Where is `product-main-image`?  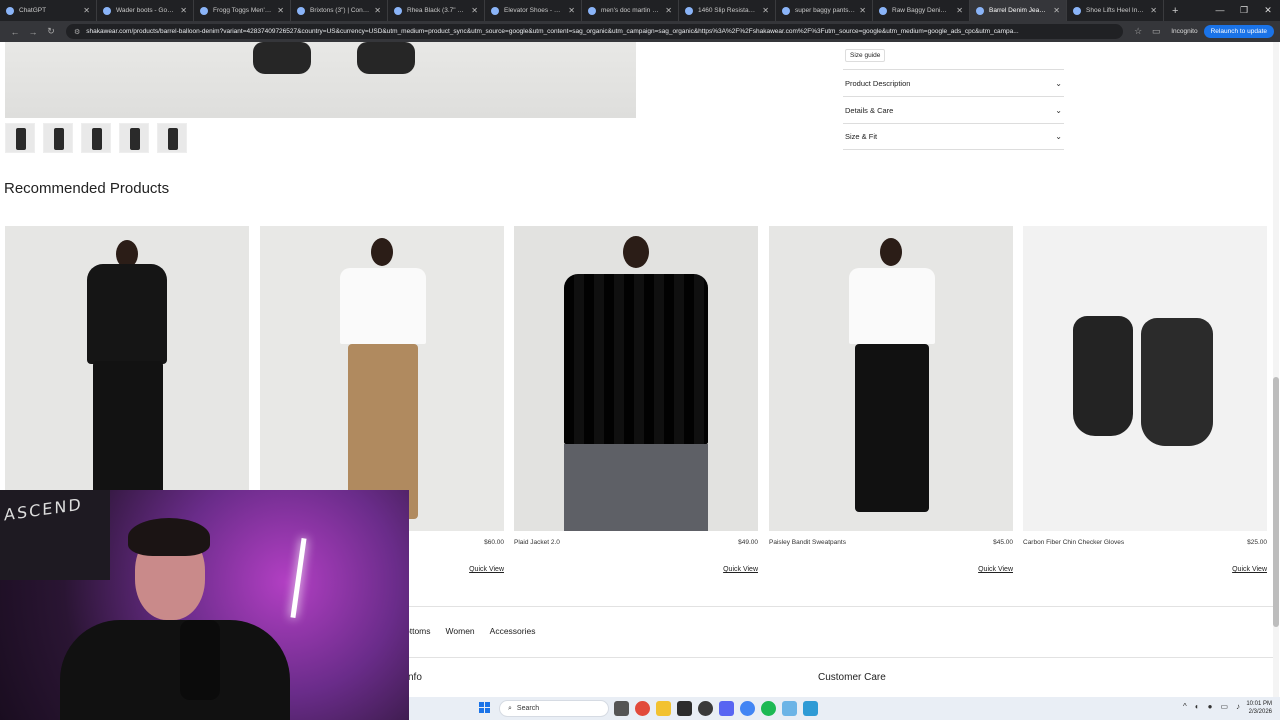 product-main-image is located at coordinates (320, 80).